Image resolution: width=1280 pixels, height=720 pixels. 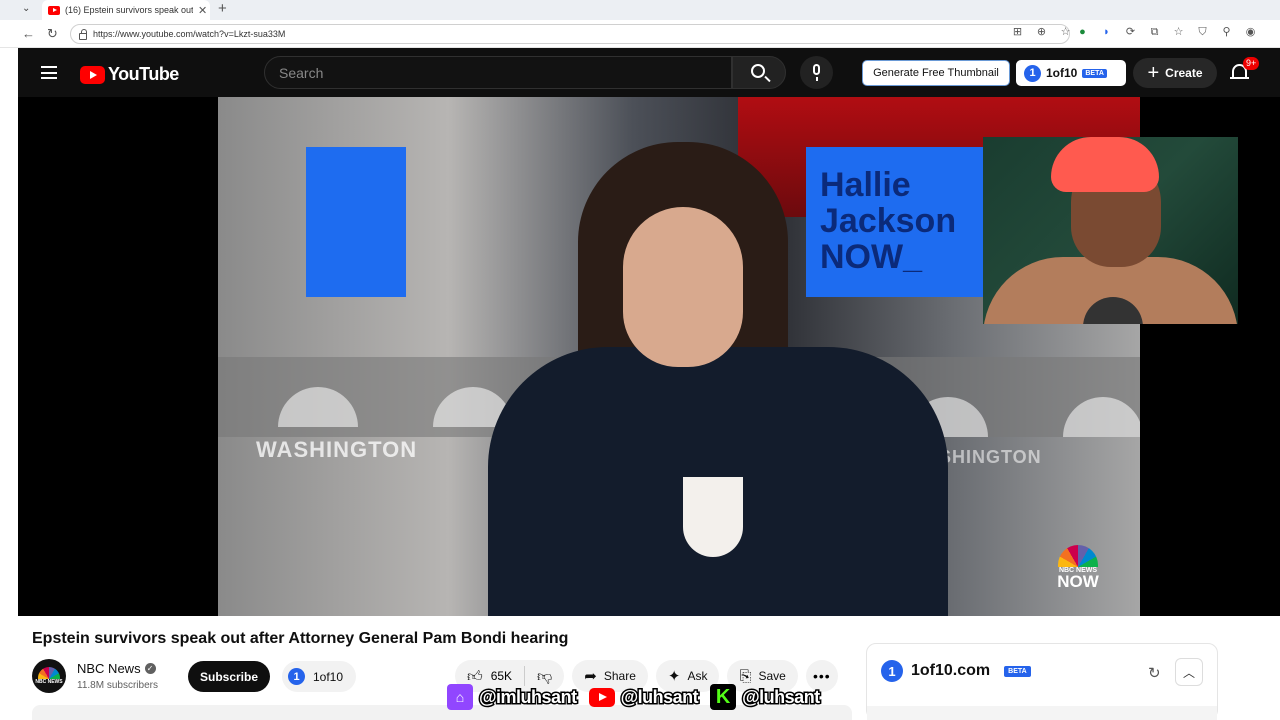 I want to click on star-icon: ☆, so click(x=1065, y=32).